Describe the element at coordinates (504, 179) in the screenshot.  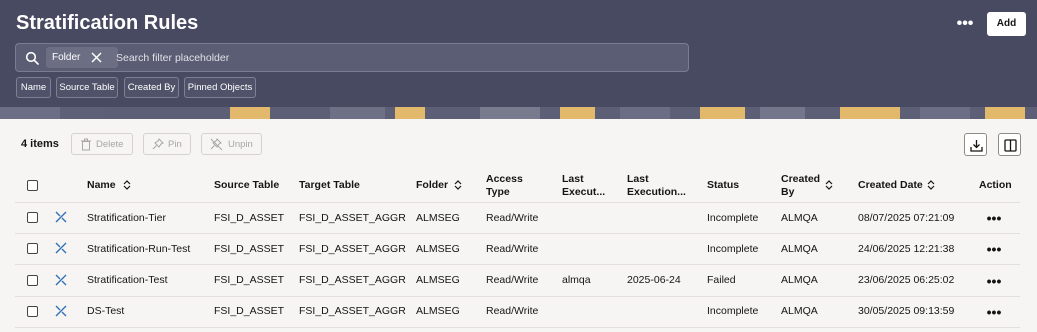
I see `column-header-access-type-line1: Access` at that location.